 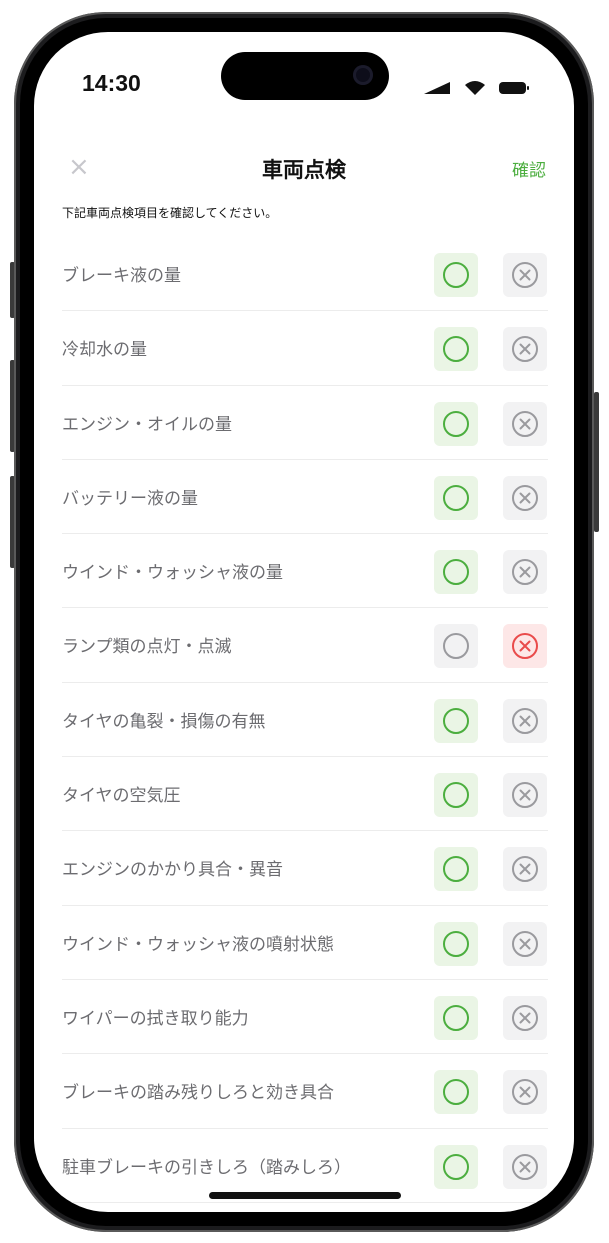 What do you see at coordinates (305, 497) in the screenshot?
I see `inspection-row: バッテリー液の量` at bounding box center [305, 497].